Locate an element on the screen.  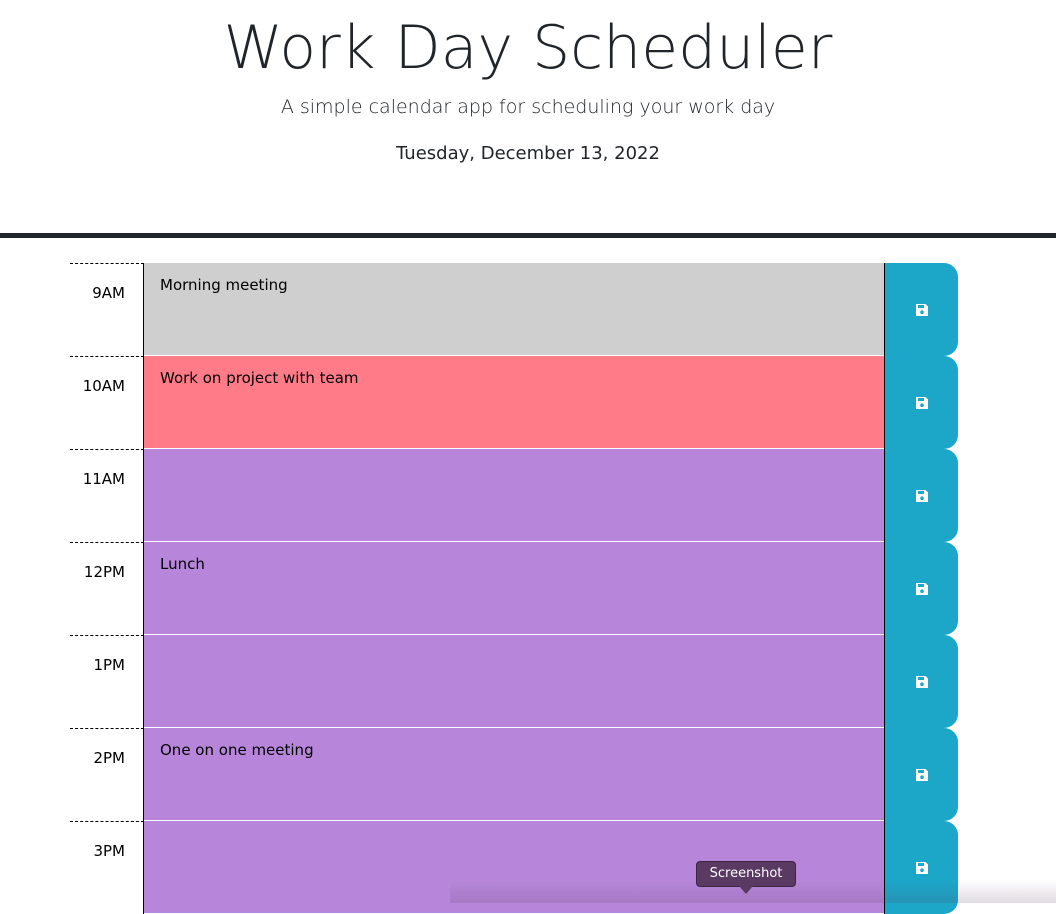
time-block-10am: 10AM Work on project with team is located at coordinates (514, 402).